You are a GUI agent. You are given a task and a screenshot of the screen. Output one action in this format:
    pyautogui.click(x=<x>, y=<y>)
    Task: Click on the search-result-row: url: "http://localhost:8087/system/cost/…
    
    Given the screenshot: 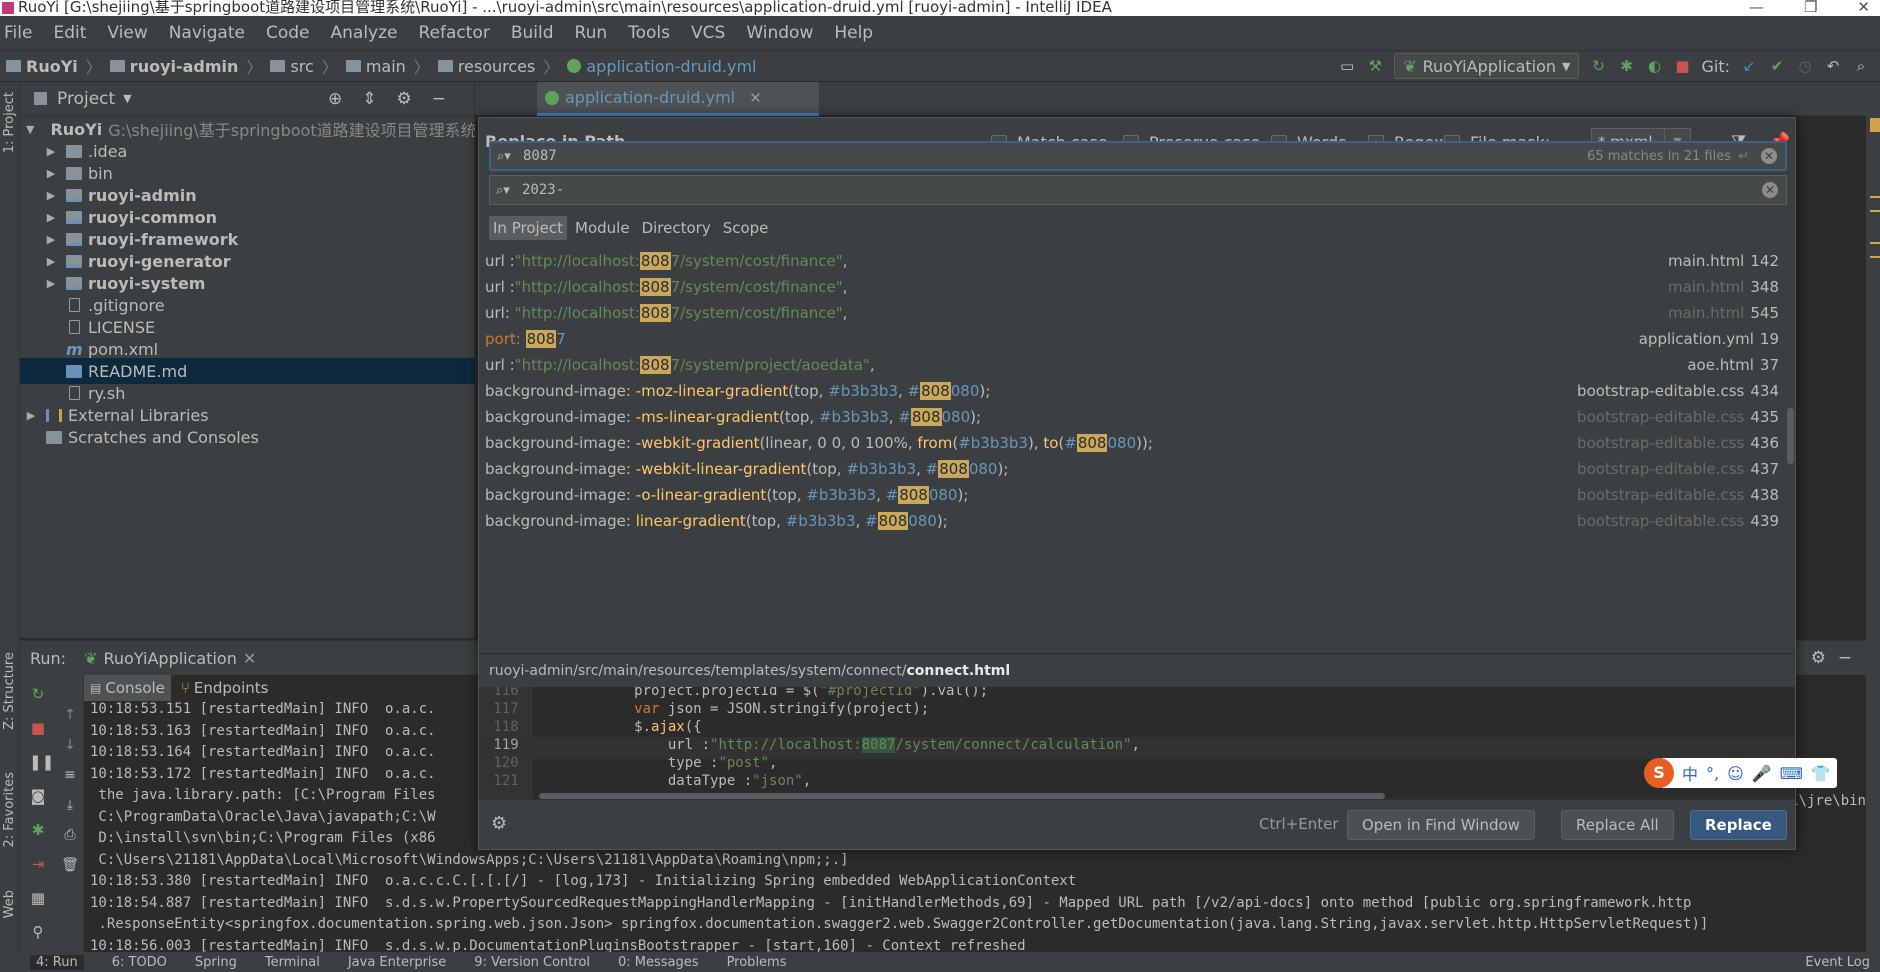 What is the action you would take?
    pyautogui.click(x=1137, y=313)
    